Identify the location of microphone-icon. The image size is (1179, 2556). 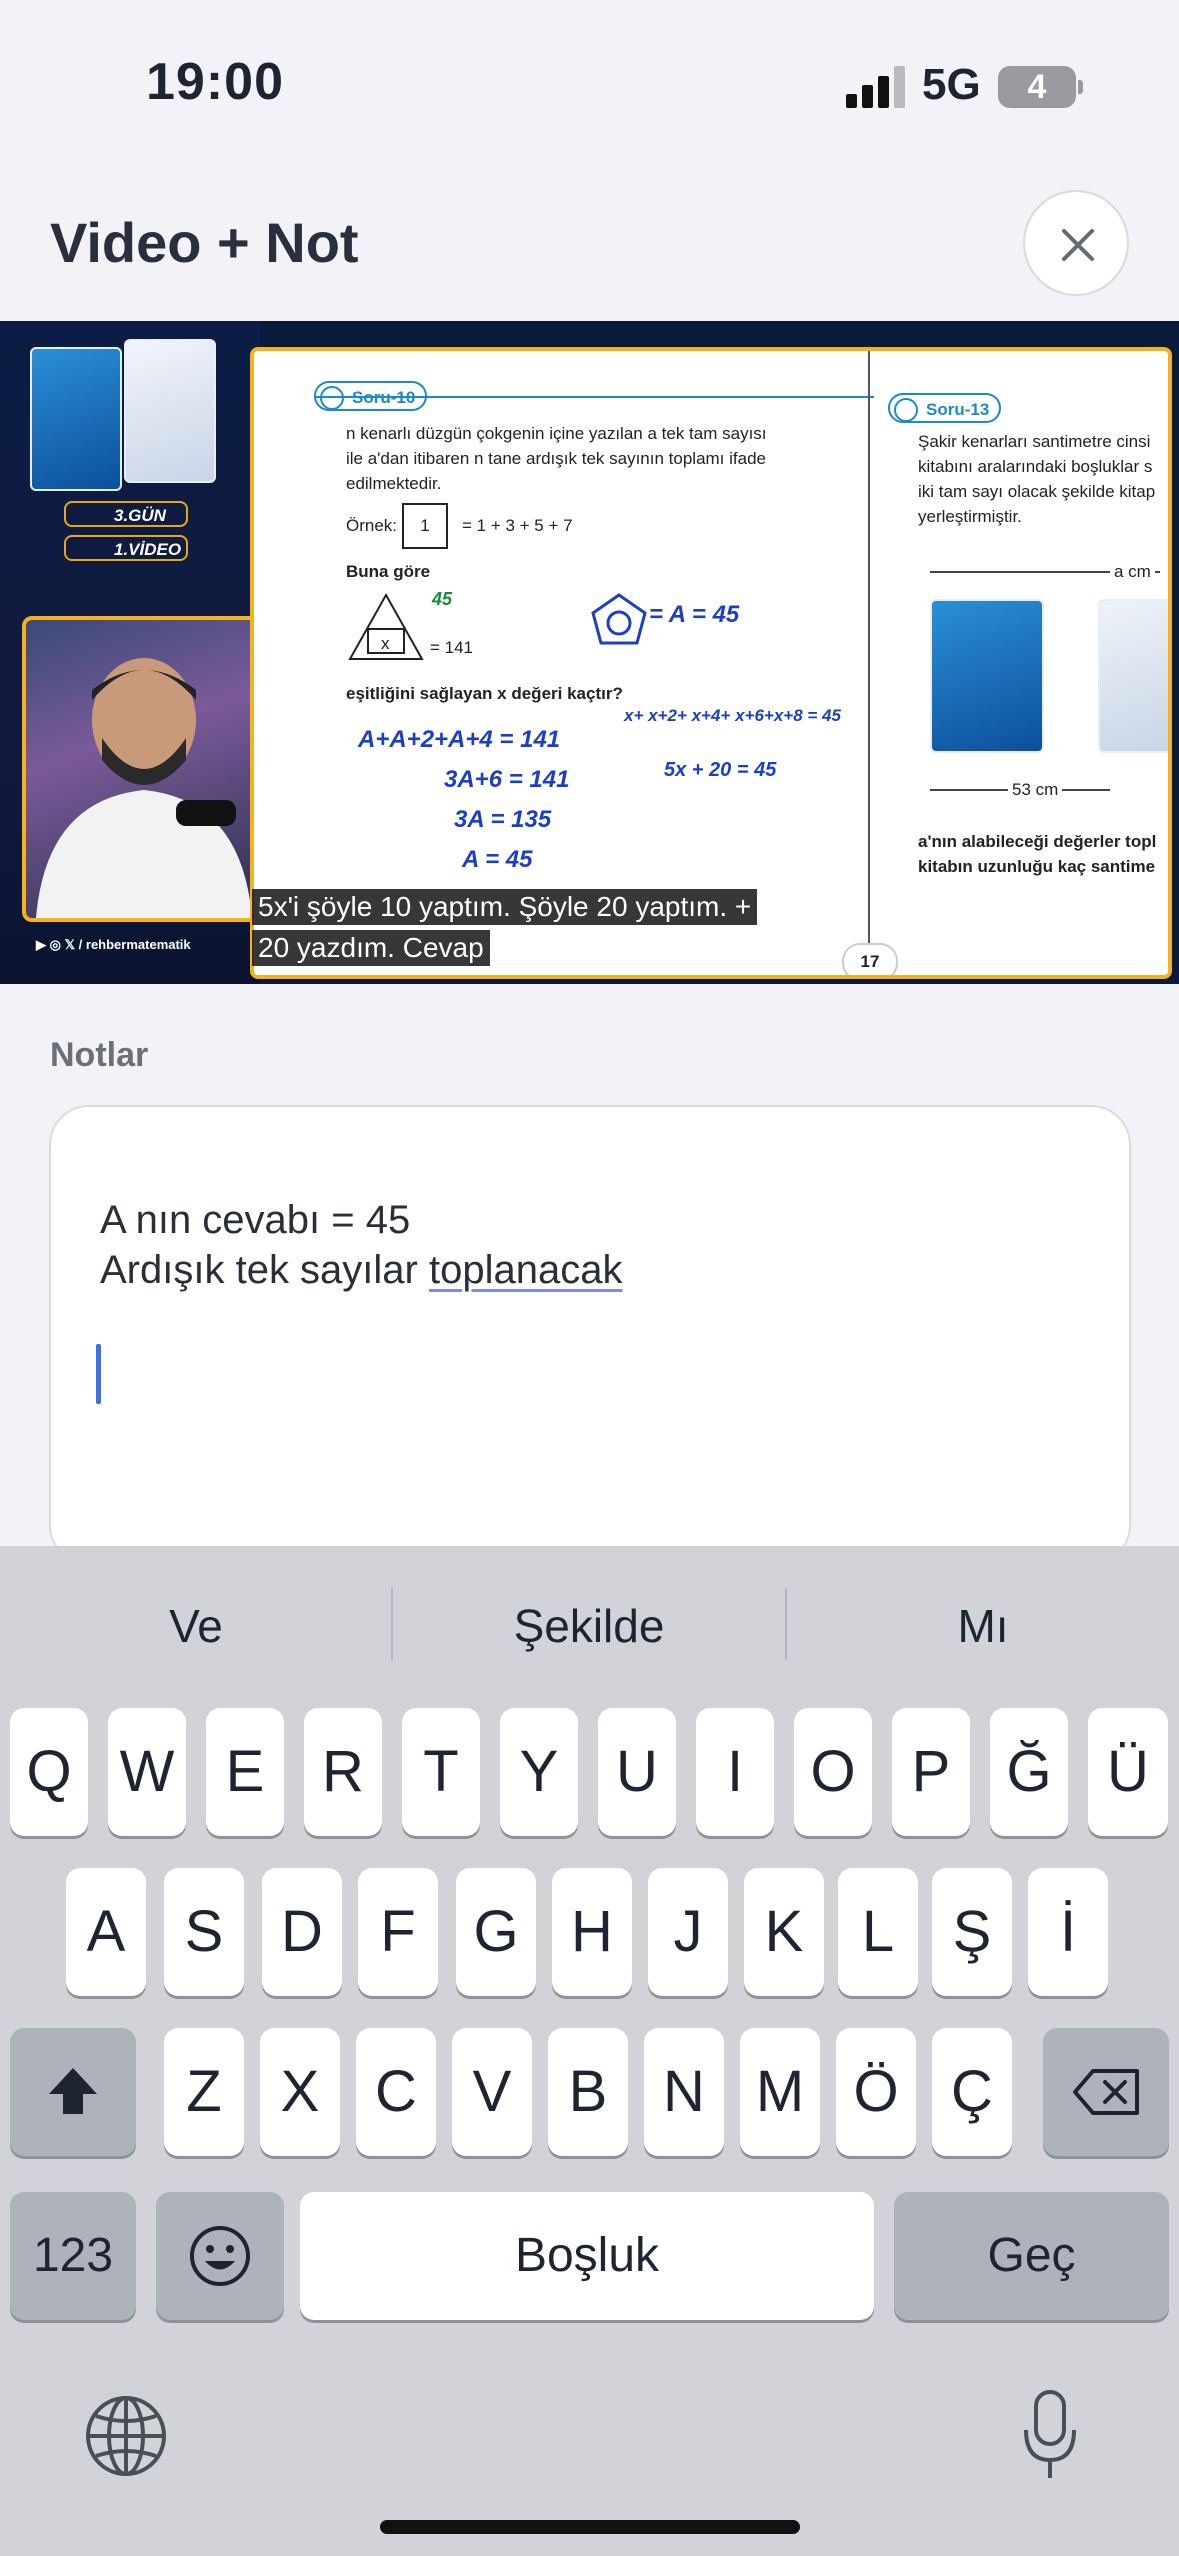
(1050, 2436).